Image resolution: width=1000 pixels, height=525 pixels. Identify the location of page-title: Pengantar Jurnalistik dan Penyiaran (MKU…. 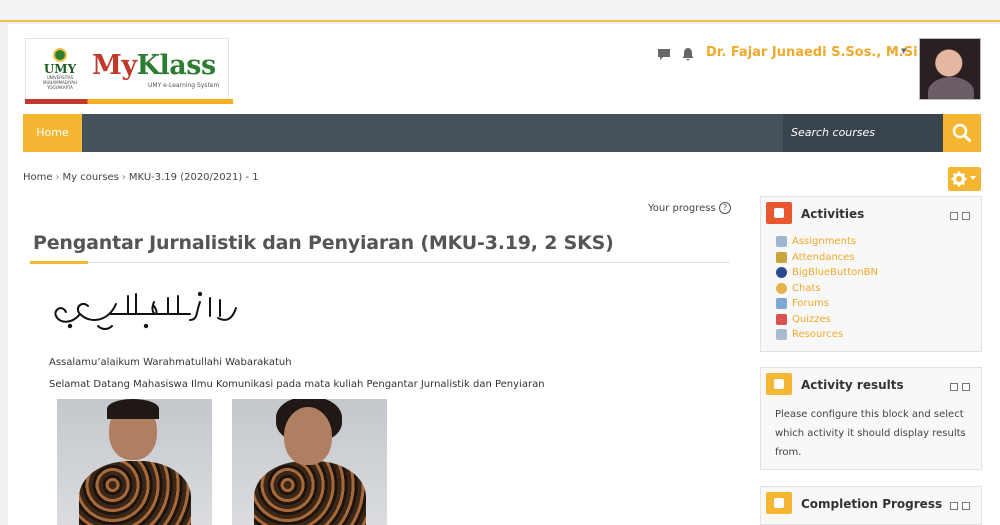
(323, 243).